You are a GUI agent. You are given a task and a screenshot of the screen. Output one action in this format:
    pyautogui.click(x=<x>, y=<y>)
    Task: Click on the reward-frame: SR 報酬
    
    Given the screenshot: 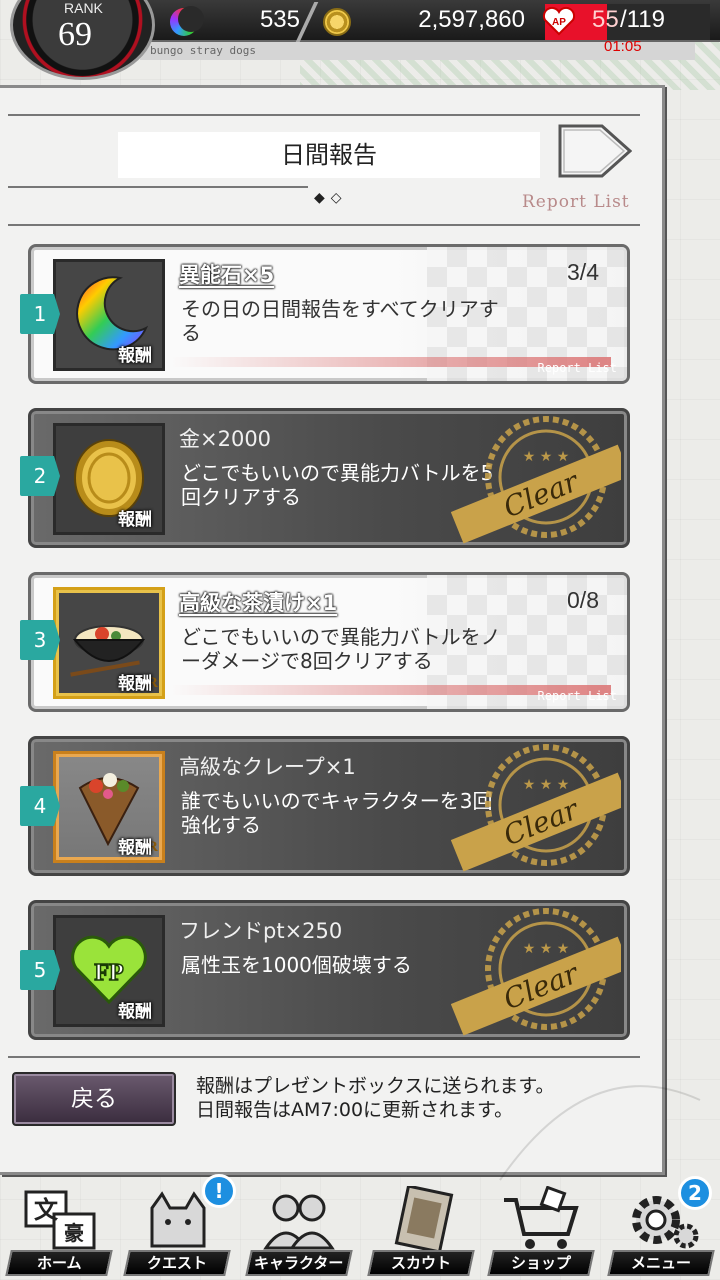 What is the action you would take?
    pyautogui.click(x=109, y=643)
    